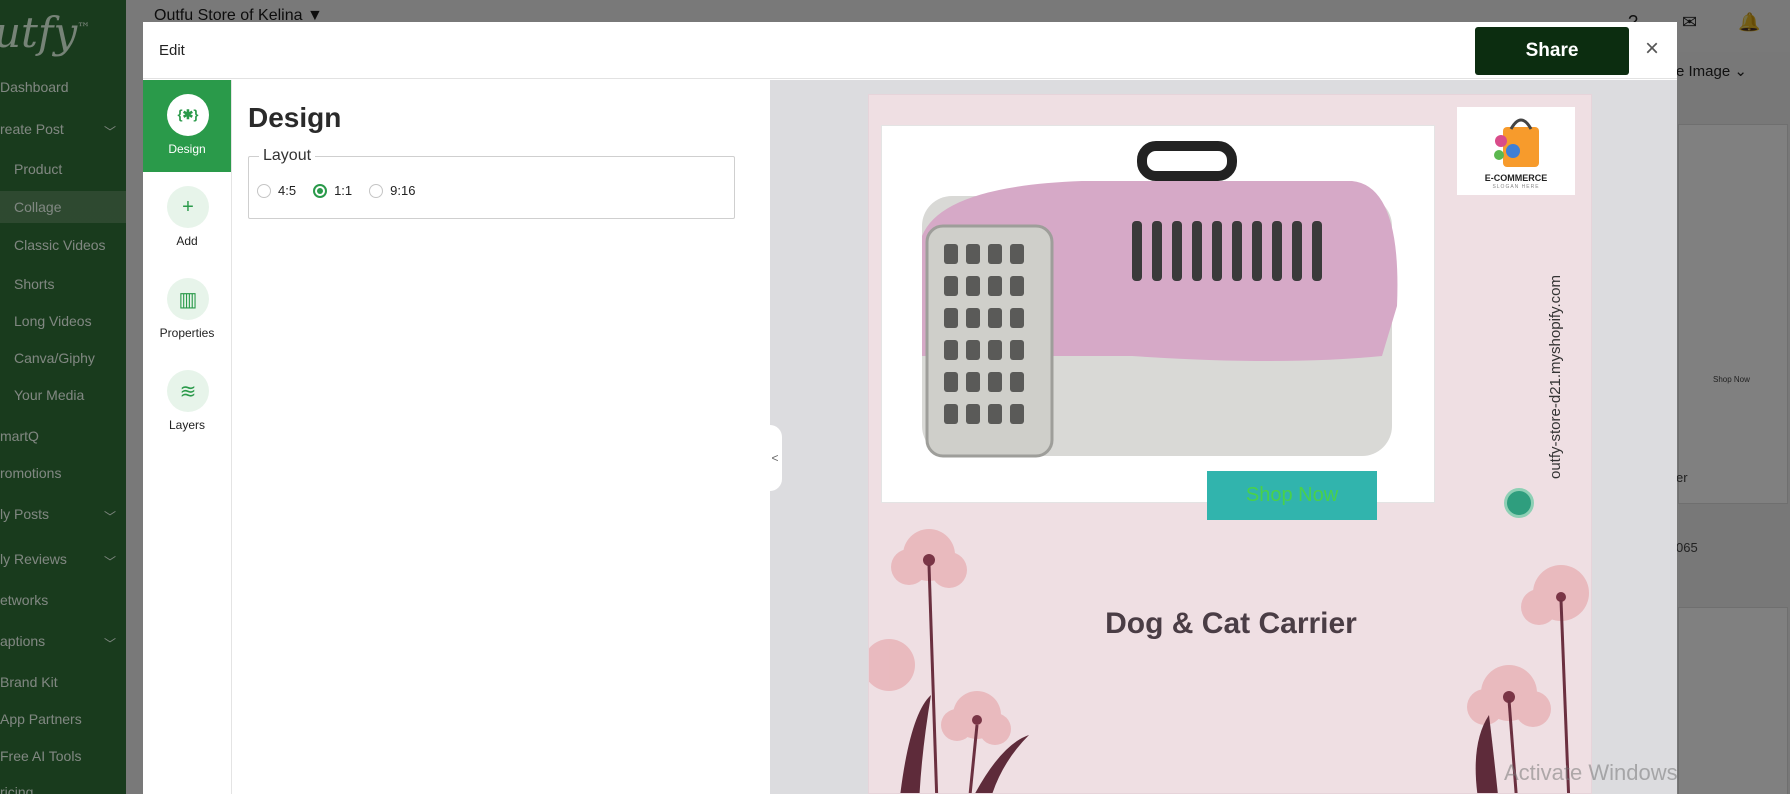 The image size is (1790, 794). Describe the element at coordinates (1516, 187) in the screenshot. I see `logo-slogan: SLOGAN HERE` at that location.